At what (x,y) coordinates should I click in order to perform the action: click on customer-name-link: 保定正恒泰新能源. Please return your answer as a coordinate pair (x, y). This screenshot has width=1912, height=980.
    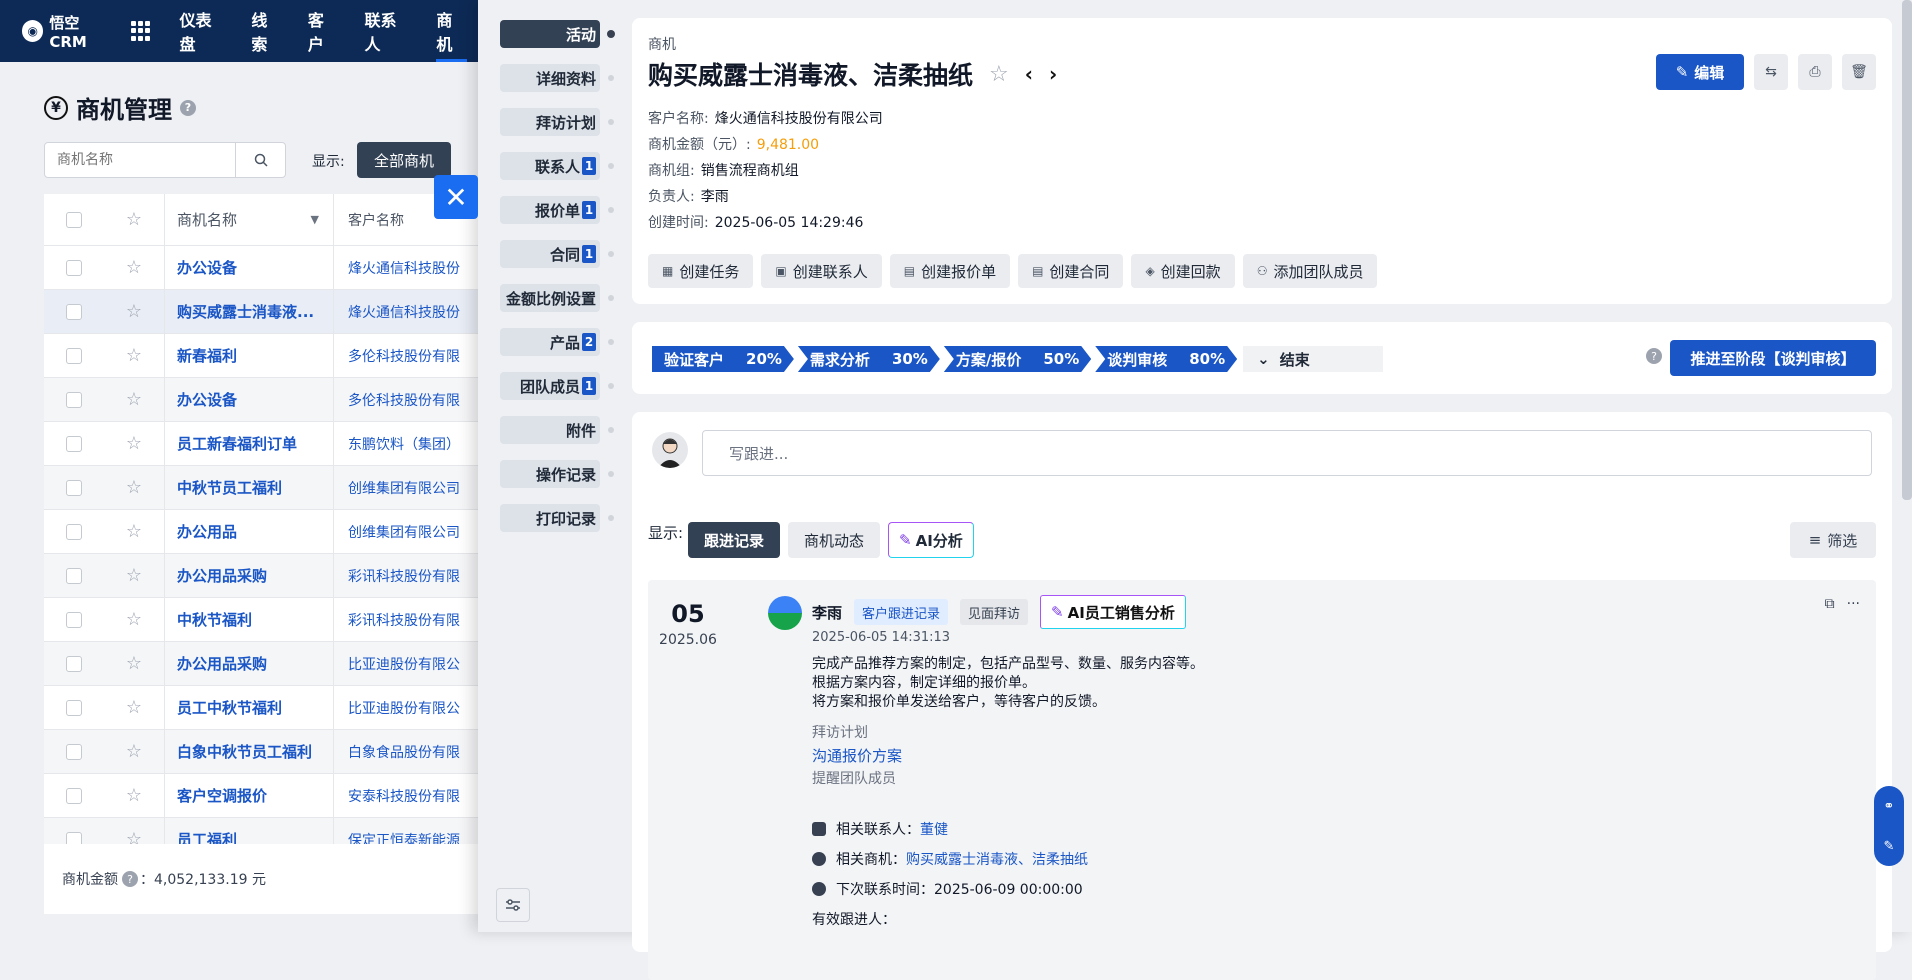
    Looking at the image, I should click on (407, 837).